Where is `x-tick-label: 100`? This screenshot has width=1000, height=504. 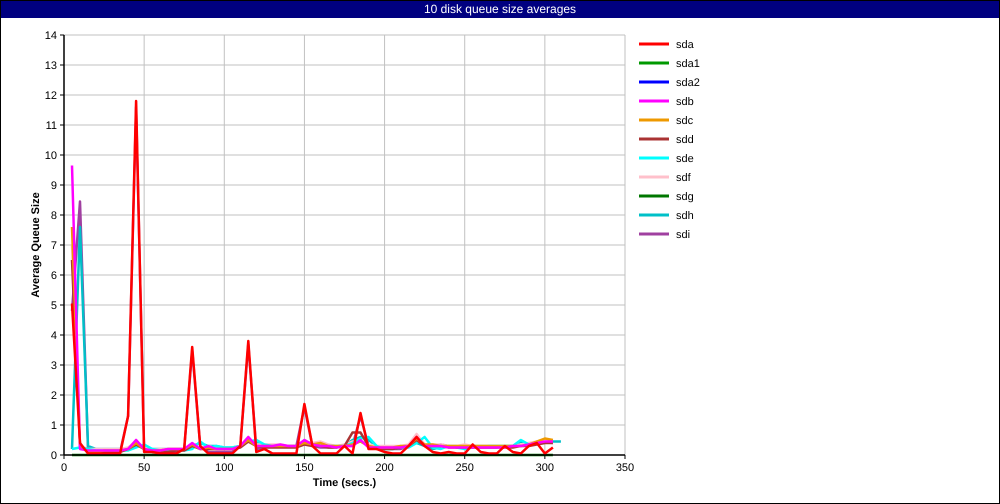
x-tick-label: 100 is located at coordinates (224, 468).